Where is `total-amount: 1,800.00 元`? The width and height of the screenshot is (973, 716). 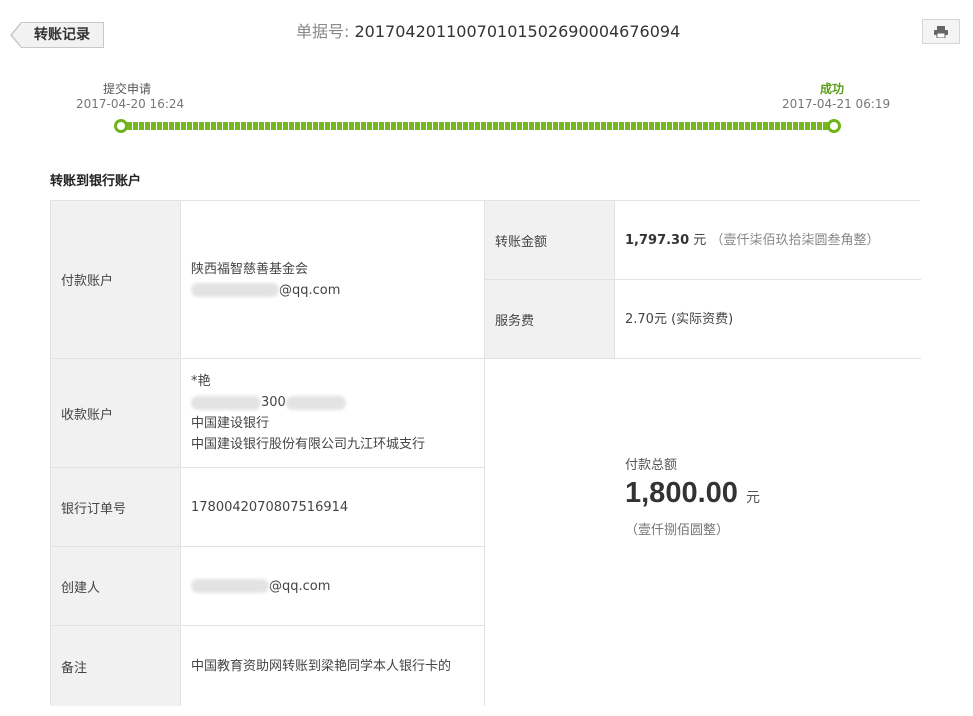
total-amount: 1,800.00 元 is located at coordinates (692, 493).